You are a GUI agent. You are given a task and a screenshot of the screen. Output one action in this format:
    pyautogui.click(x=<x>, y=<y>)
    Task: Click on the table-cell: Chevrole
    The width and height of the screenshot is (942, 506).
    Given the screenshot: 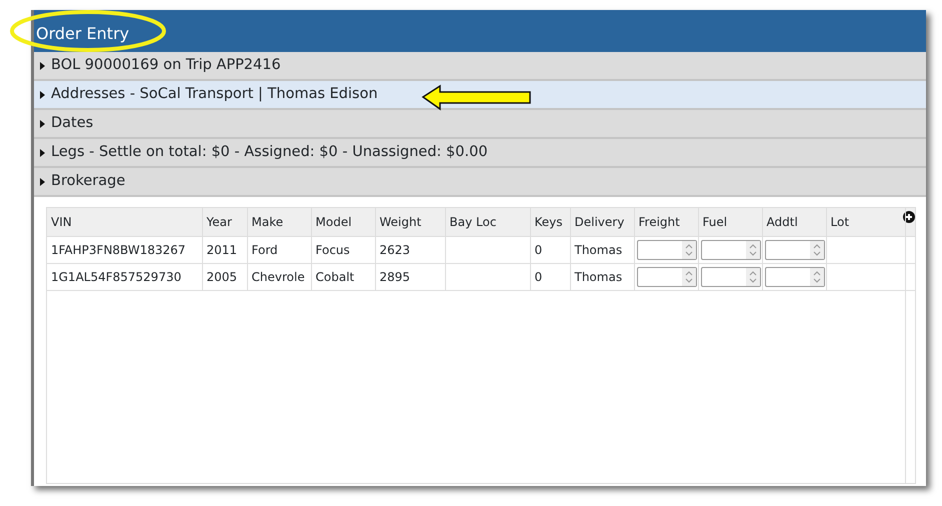 What is the action you would take?
    pyautogui.click(x=279, y=276)
    